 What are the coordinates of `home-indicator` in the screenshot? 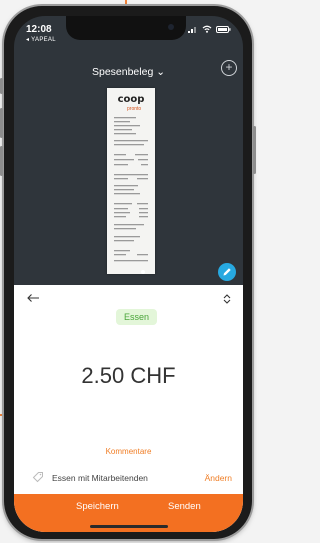 It's located at (129, 526).